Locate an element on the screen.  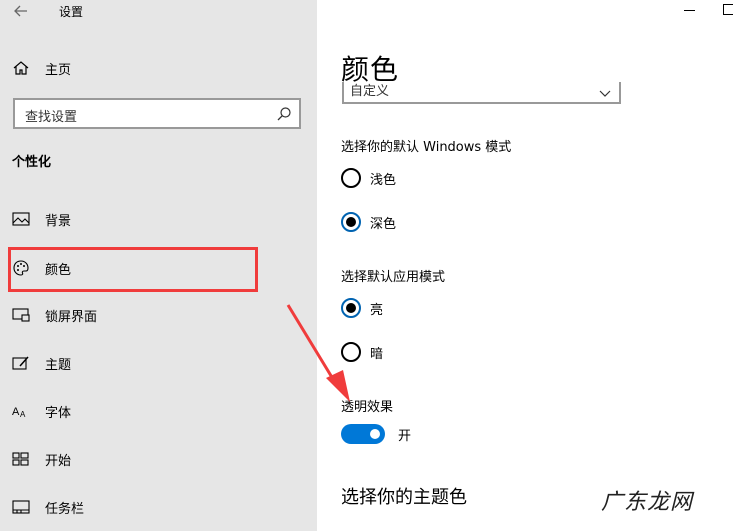
home-icon is located at coordinates (21, 68).